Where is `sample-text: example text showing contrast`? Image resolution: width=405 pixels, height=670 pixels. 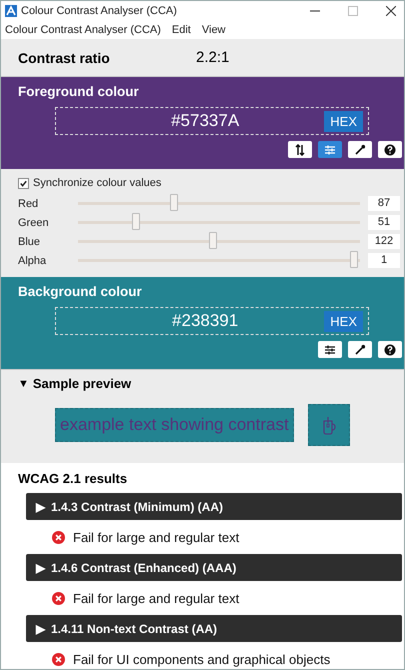
sample-text: example text showing contrast is located at coordinates (174, 425).